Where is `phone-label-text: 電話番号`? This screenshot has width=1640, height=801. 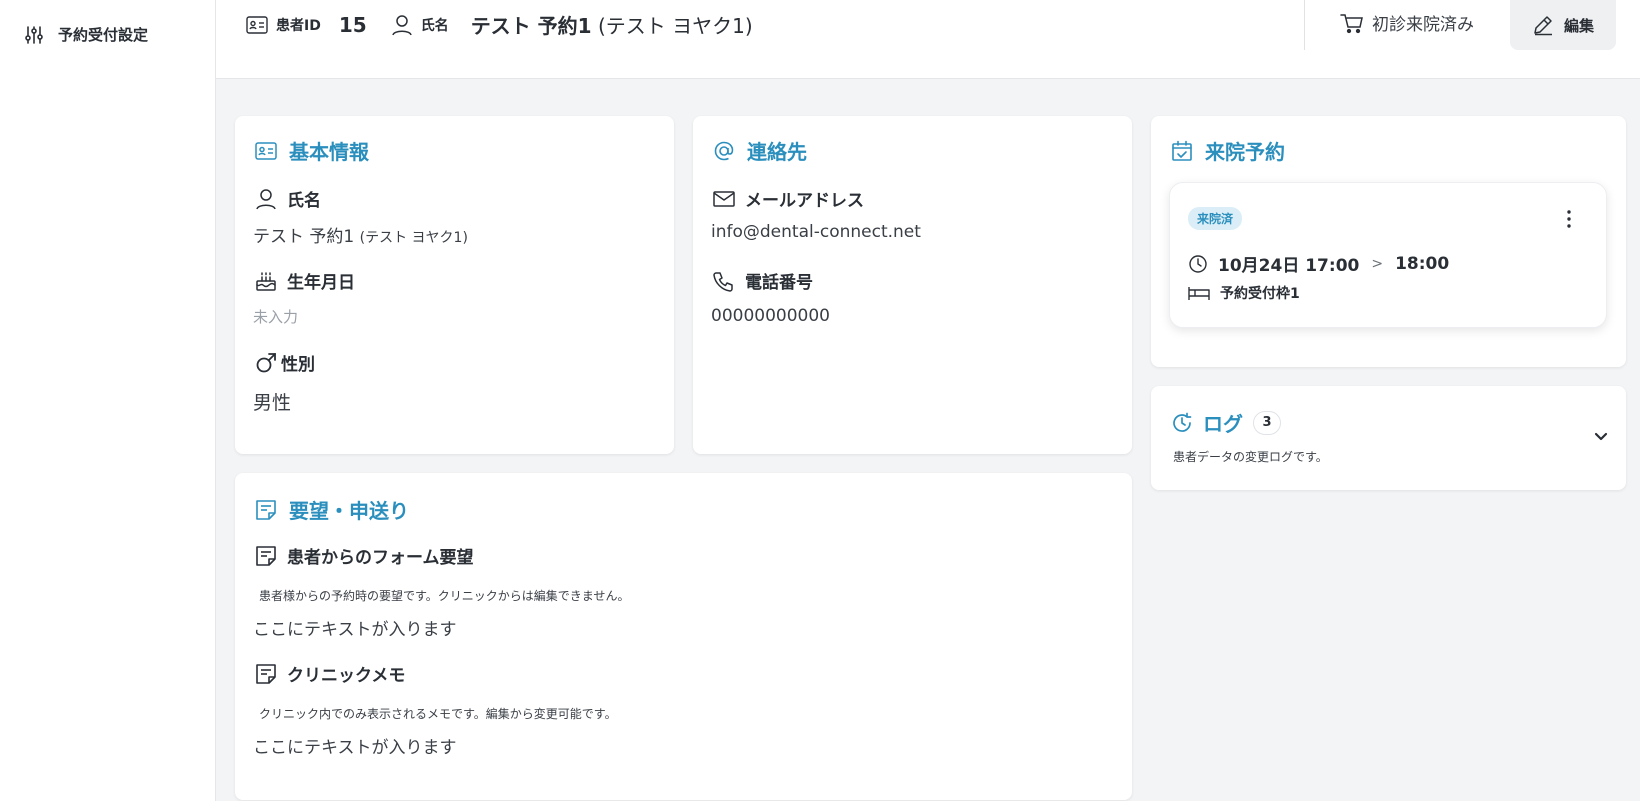 phone-label-text: 電話番号 is located at coordinates (779, 283).